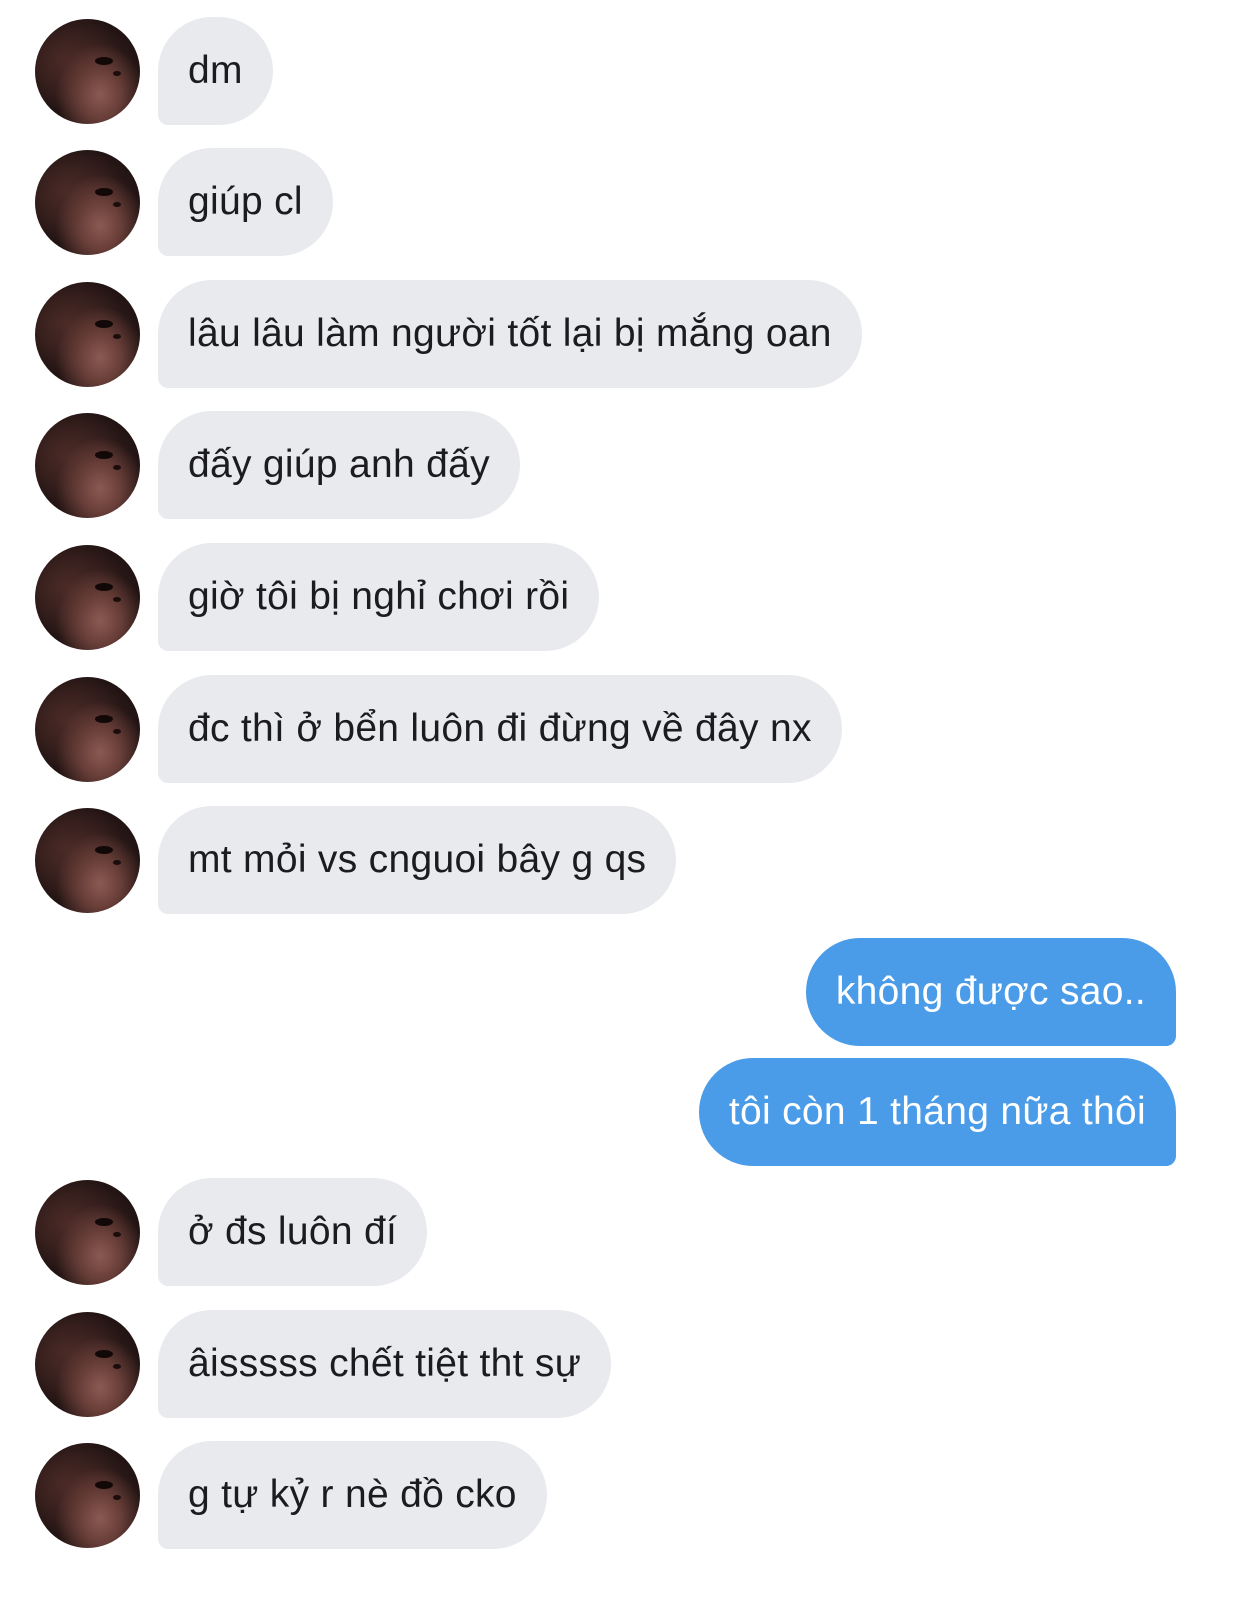 The width and height of the screenshot is (1242, 1608). Describe the element at coordinates (417, 860) in the screenshot. I see `incoming-message-bubble: mt mỏi vs cnguoi bây g qs` at that location.